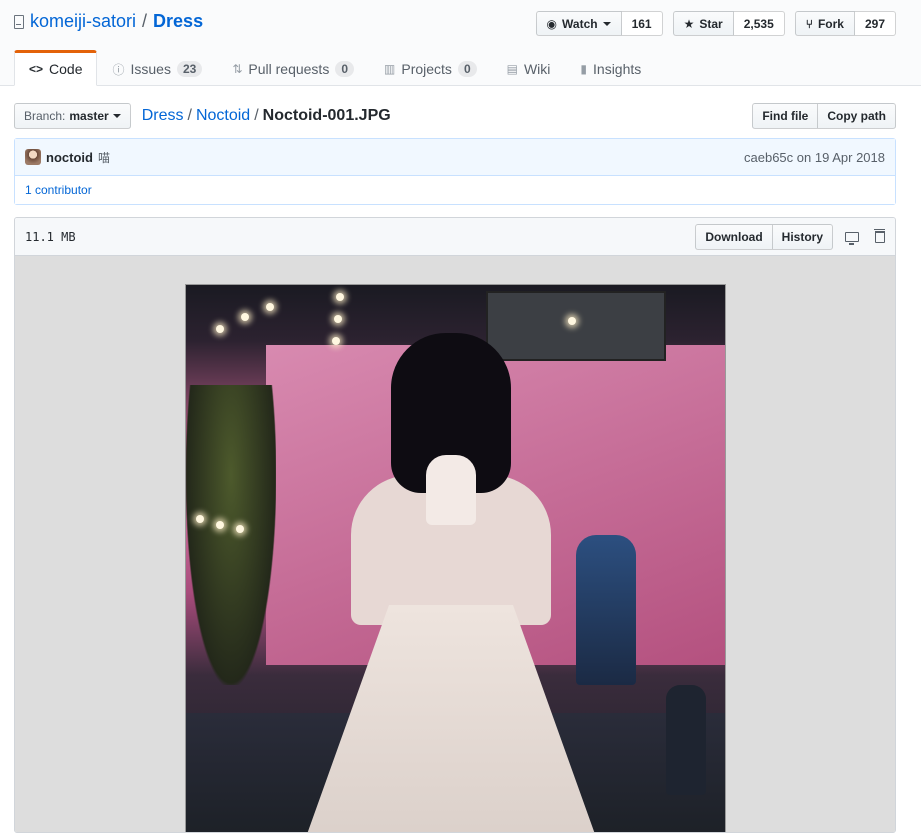 The image size is (921, 833). Describe the element at coordinates (857, 116) in the screenshot. I see `copy-path-button: Copy path` at that location.